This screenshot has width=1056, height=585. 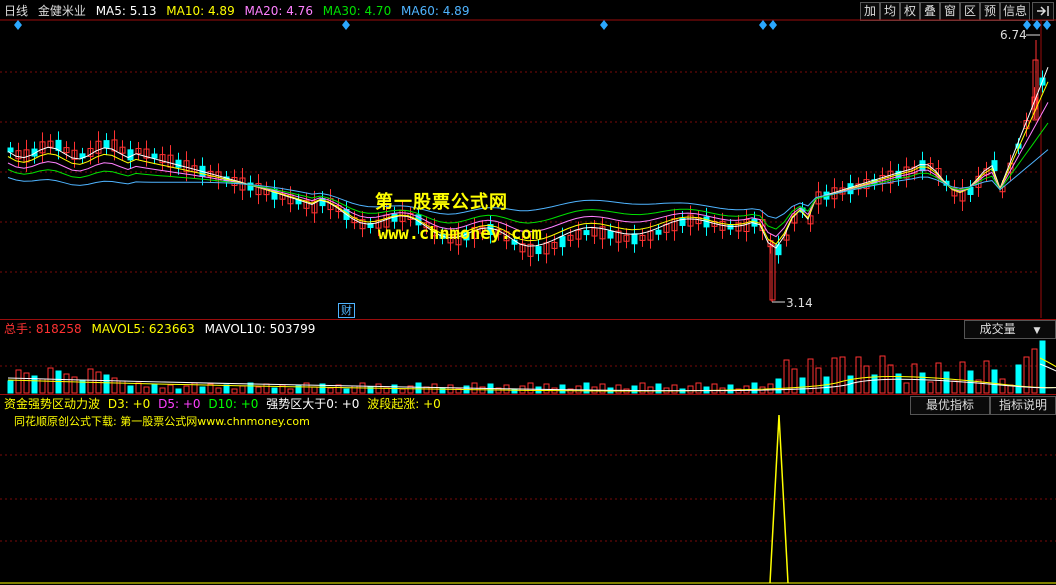 I want to click on finance-event-marker: 财, so click(x=346, y=310).